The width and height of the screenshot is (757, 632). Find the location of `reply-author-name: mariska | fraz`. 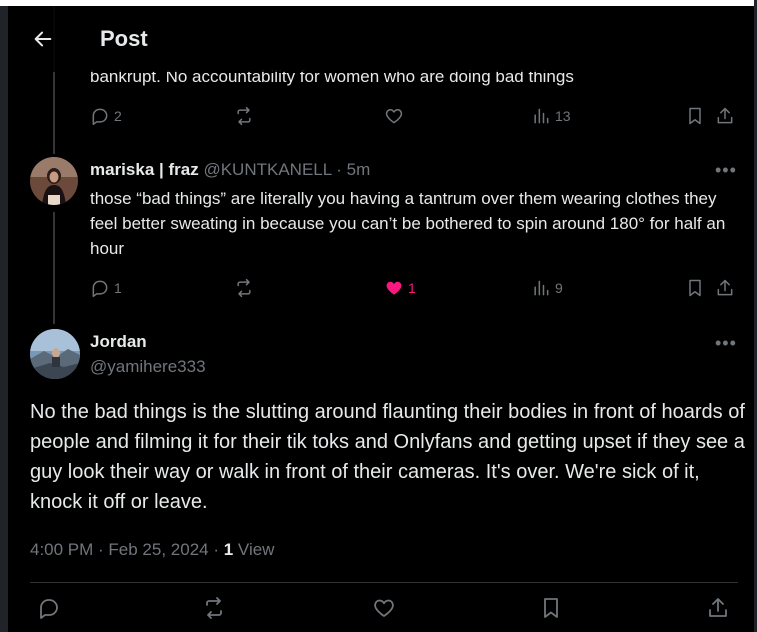

reply-author-name: mariska | fraz is located at coordinates (144, 169).